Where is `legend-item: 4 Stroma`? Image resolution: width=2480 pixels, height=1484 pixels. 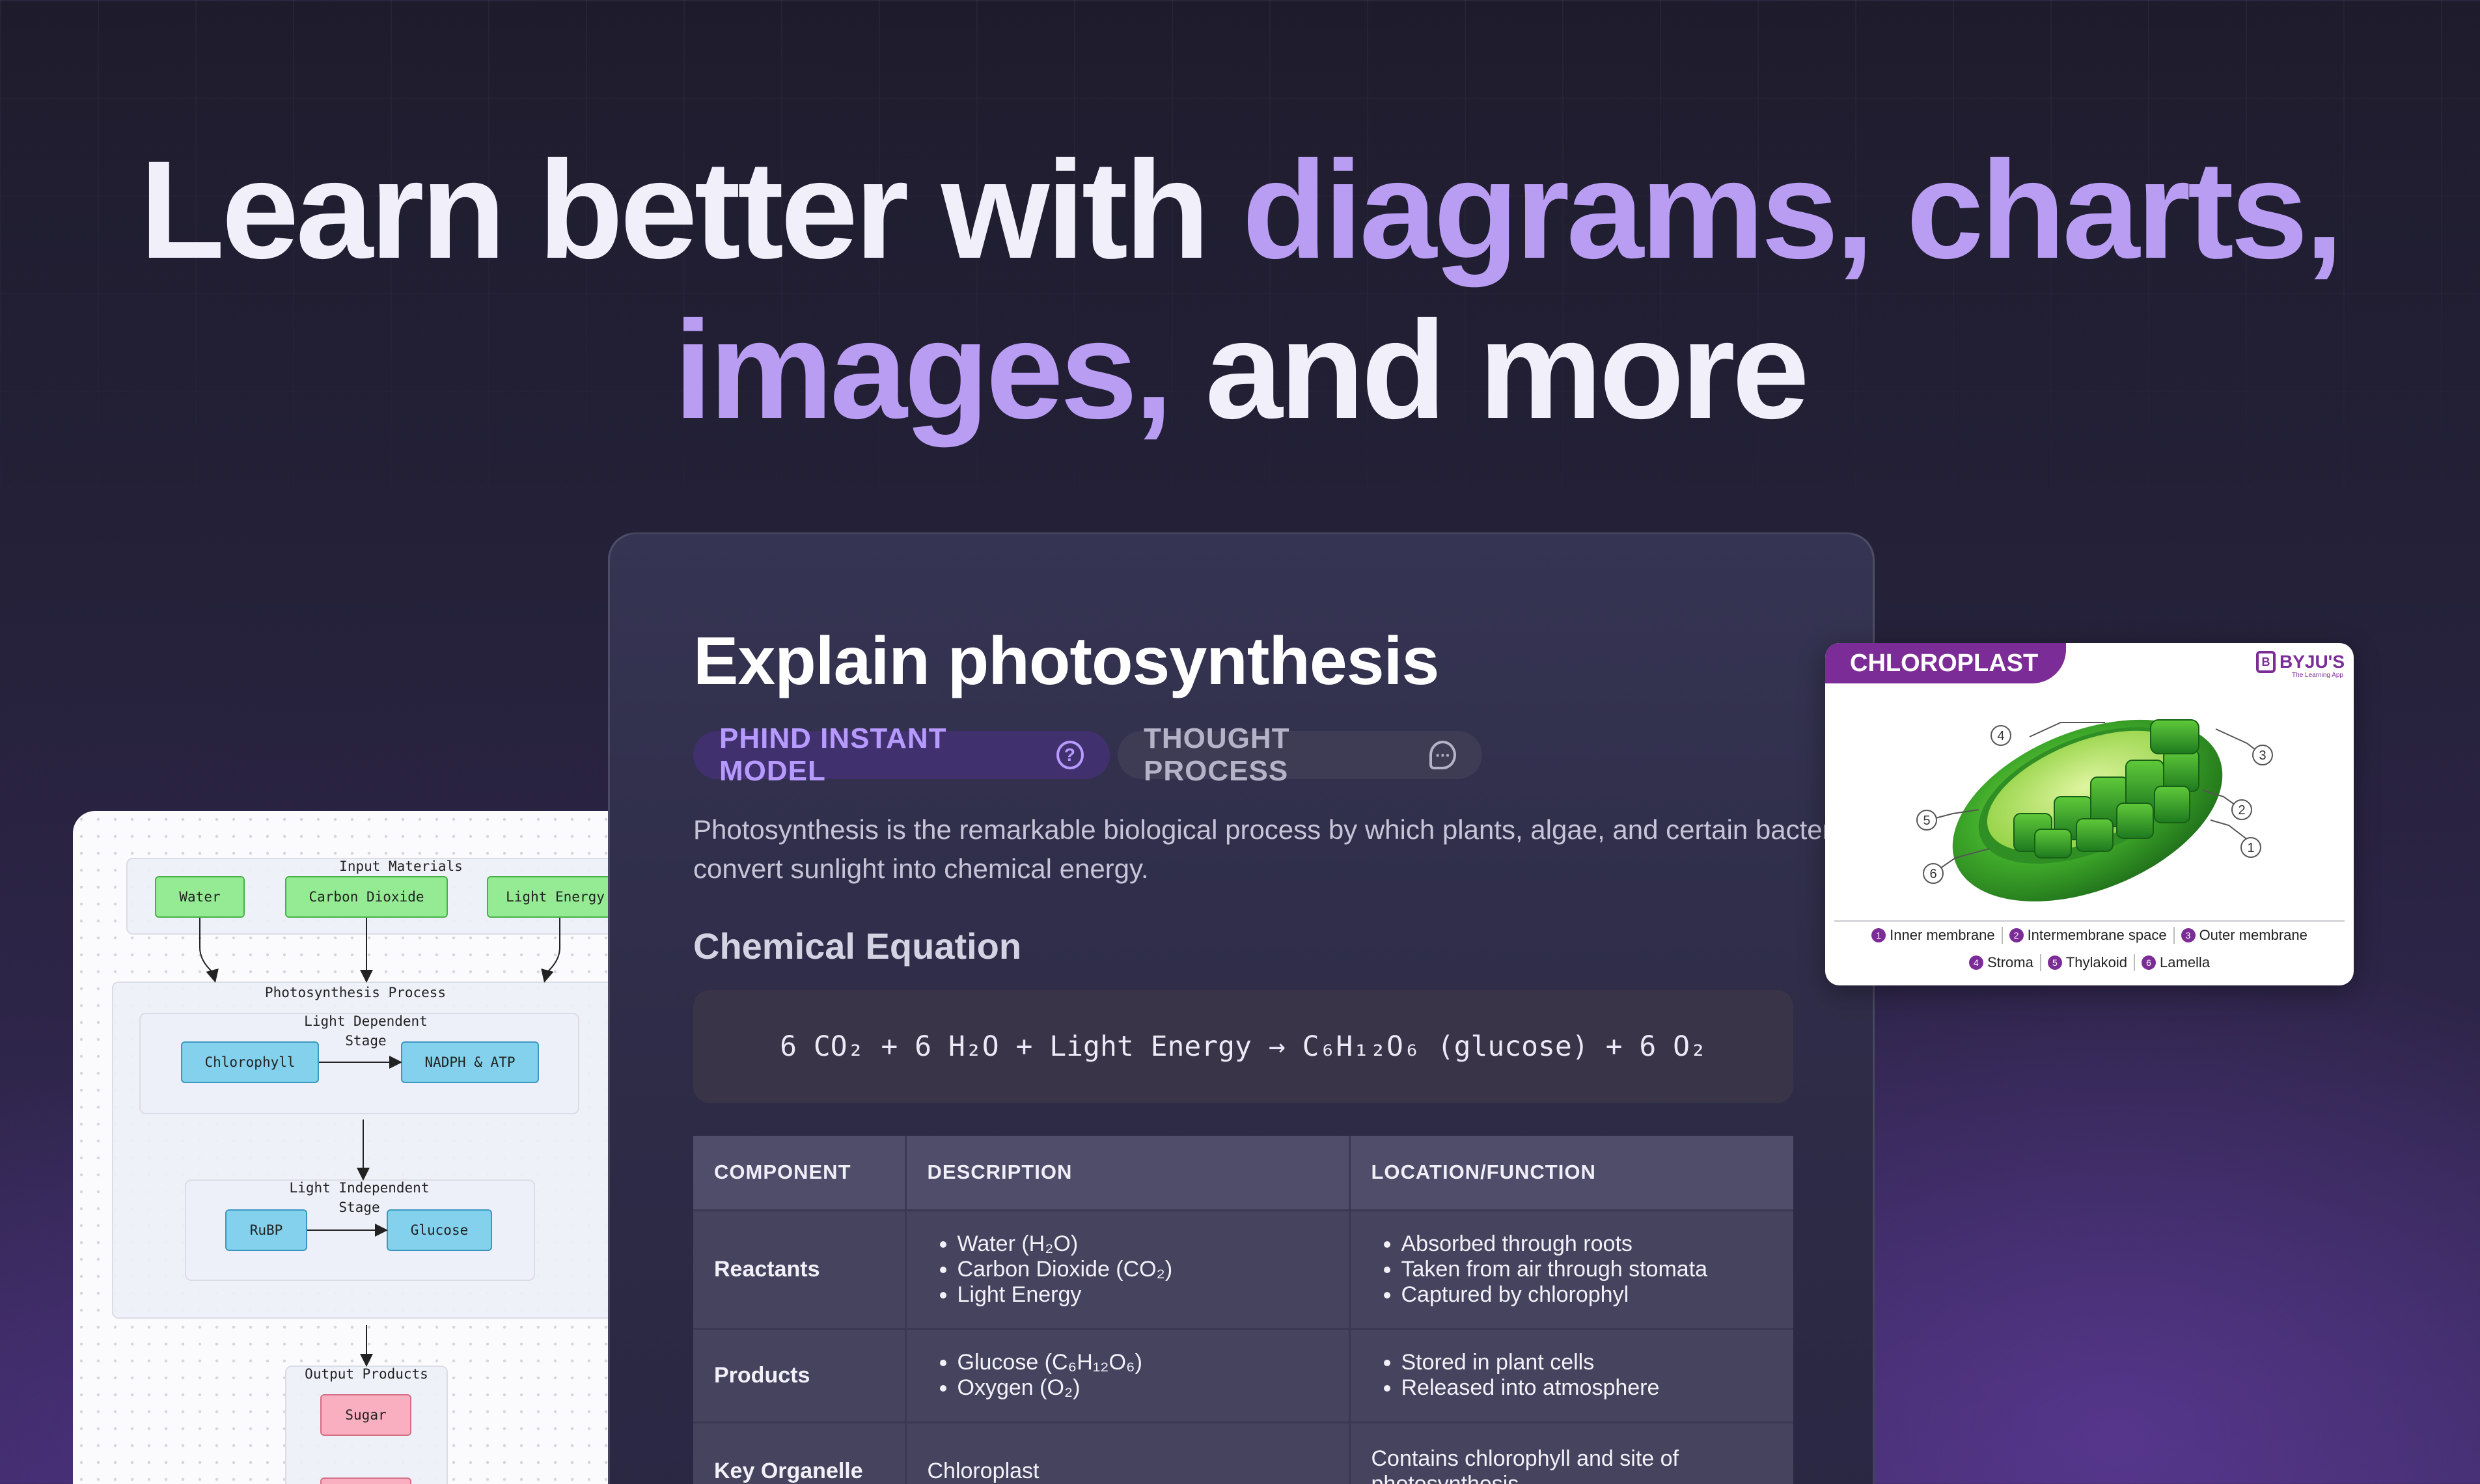 legend-item: 4 Stroma is located at coordinates (2001, 962).